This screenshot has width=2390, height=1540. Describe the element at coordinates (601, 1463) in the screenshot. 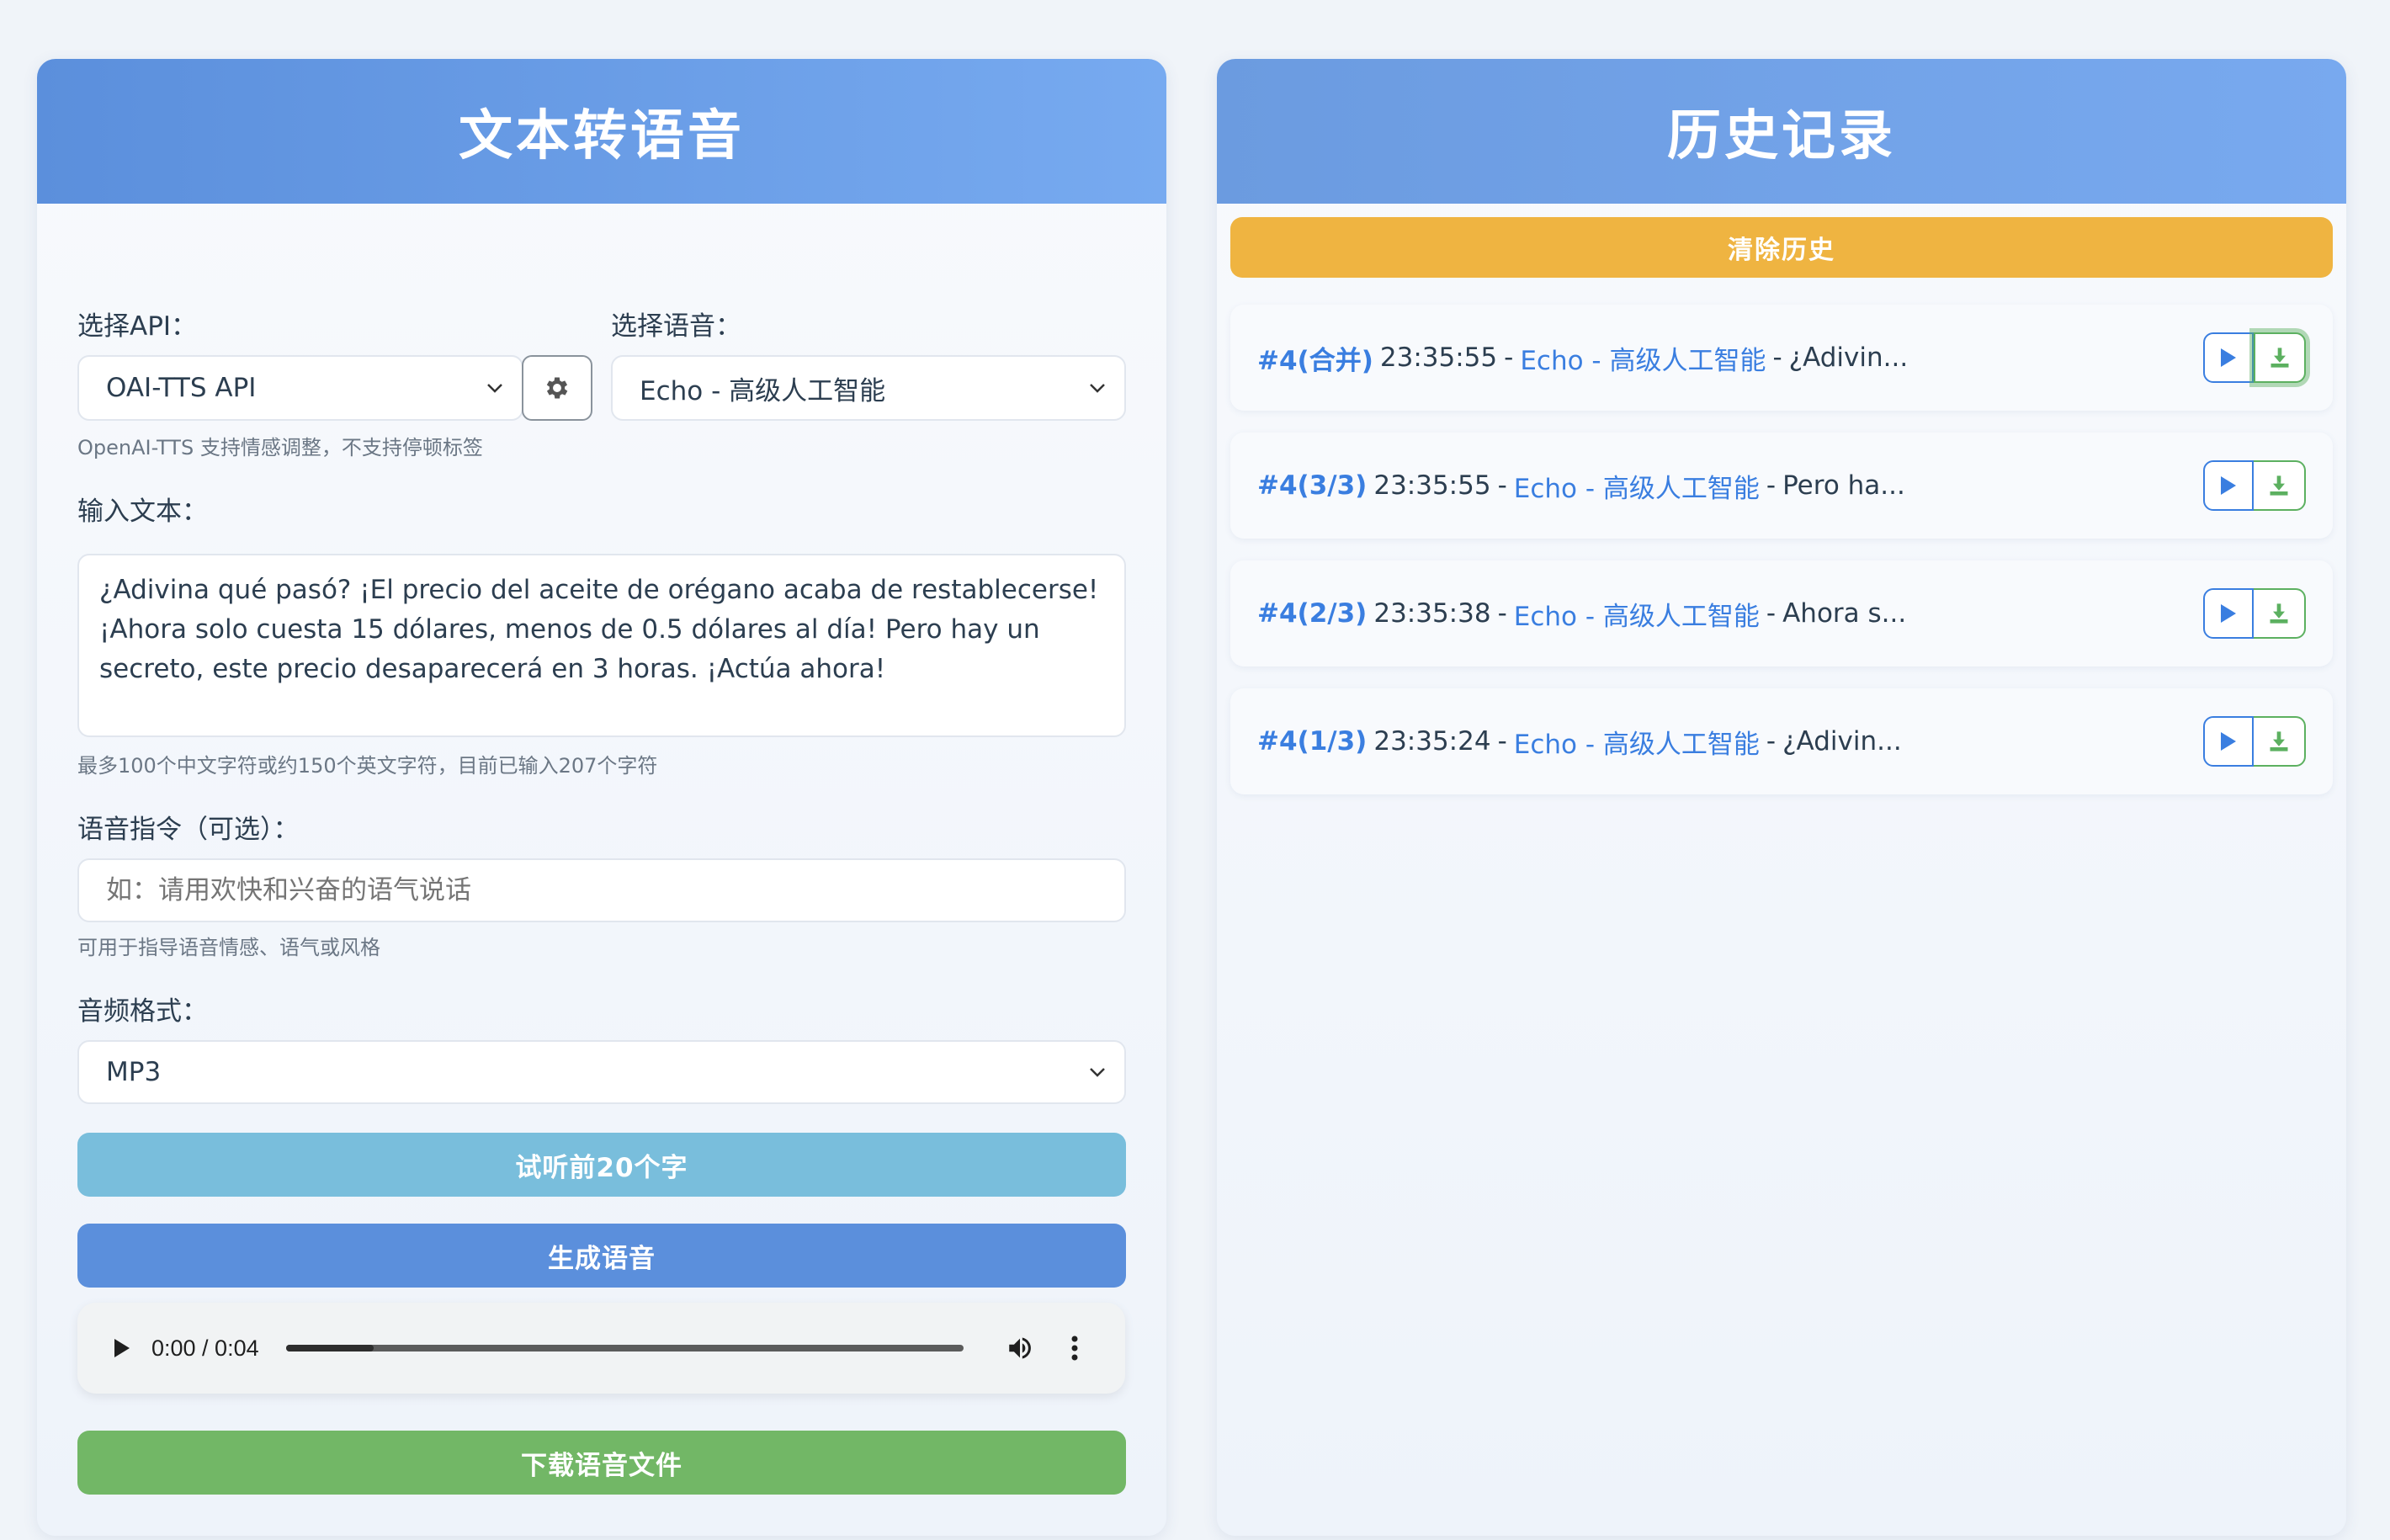

I see `download-button: 下载语音文件` at that location.